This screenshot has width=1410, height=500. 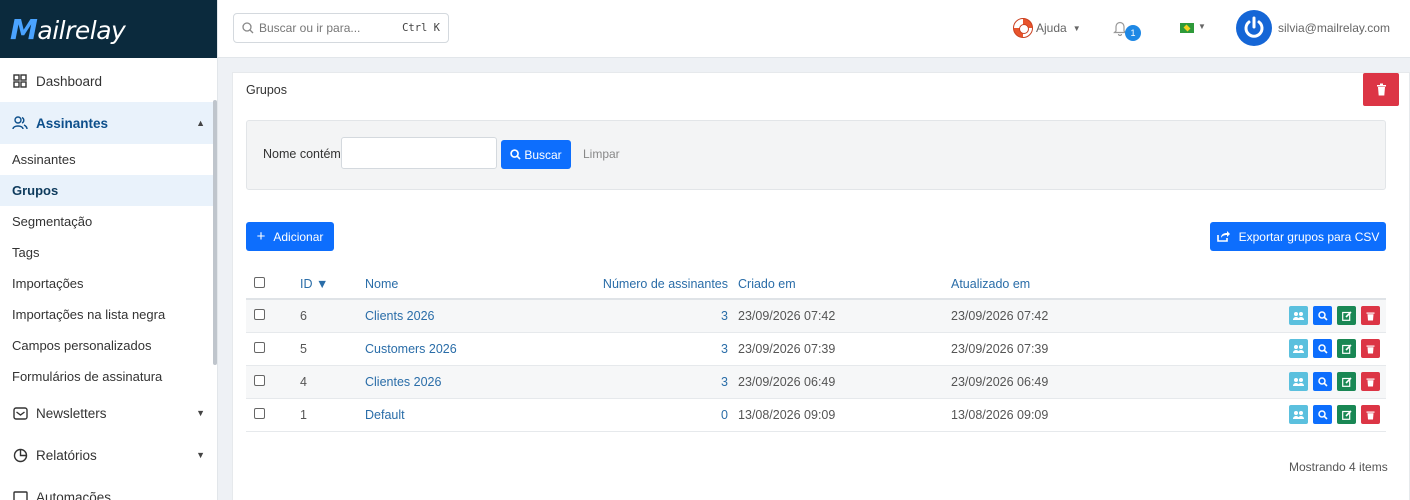 I want to click on sidebar-subitem-assinantes: Assinantes, so click(x=108, y=159).